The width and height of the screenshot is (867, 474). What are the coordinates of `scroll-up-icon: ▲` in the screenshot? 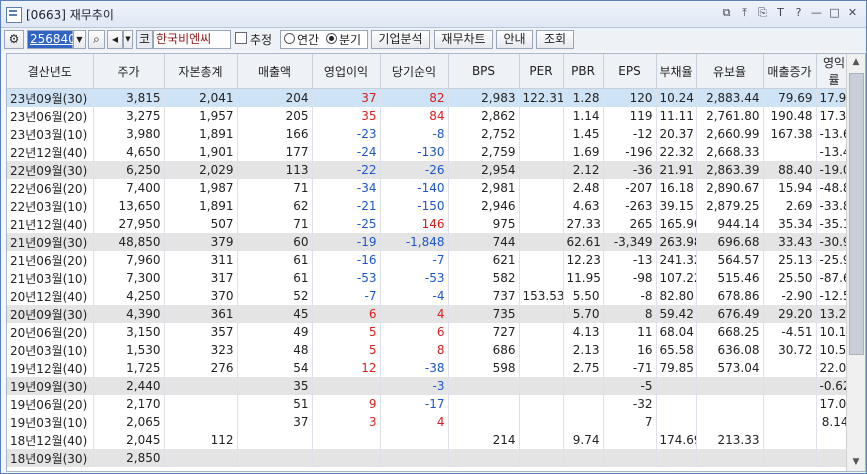 It's located at (856, 62).